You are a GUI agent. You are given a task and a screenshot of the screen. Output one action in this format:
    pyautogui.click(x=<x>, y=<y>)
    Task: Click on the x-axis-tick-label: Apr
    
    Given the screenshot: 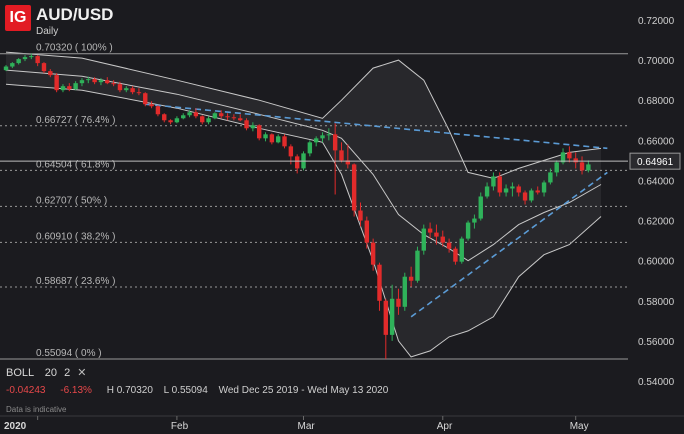 What is the action you would take?
    pyautogui.click(x=445, y=426)
    